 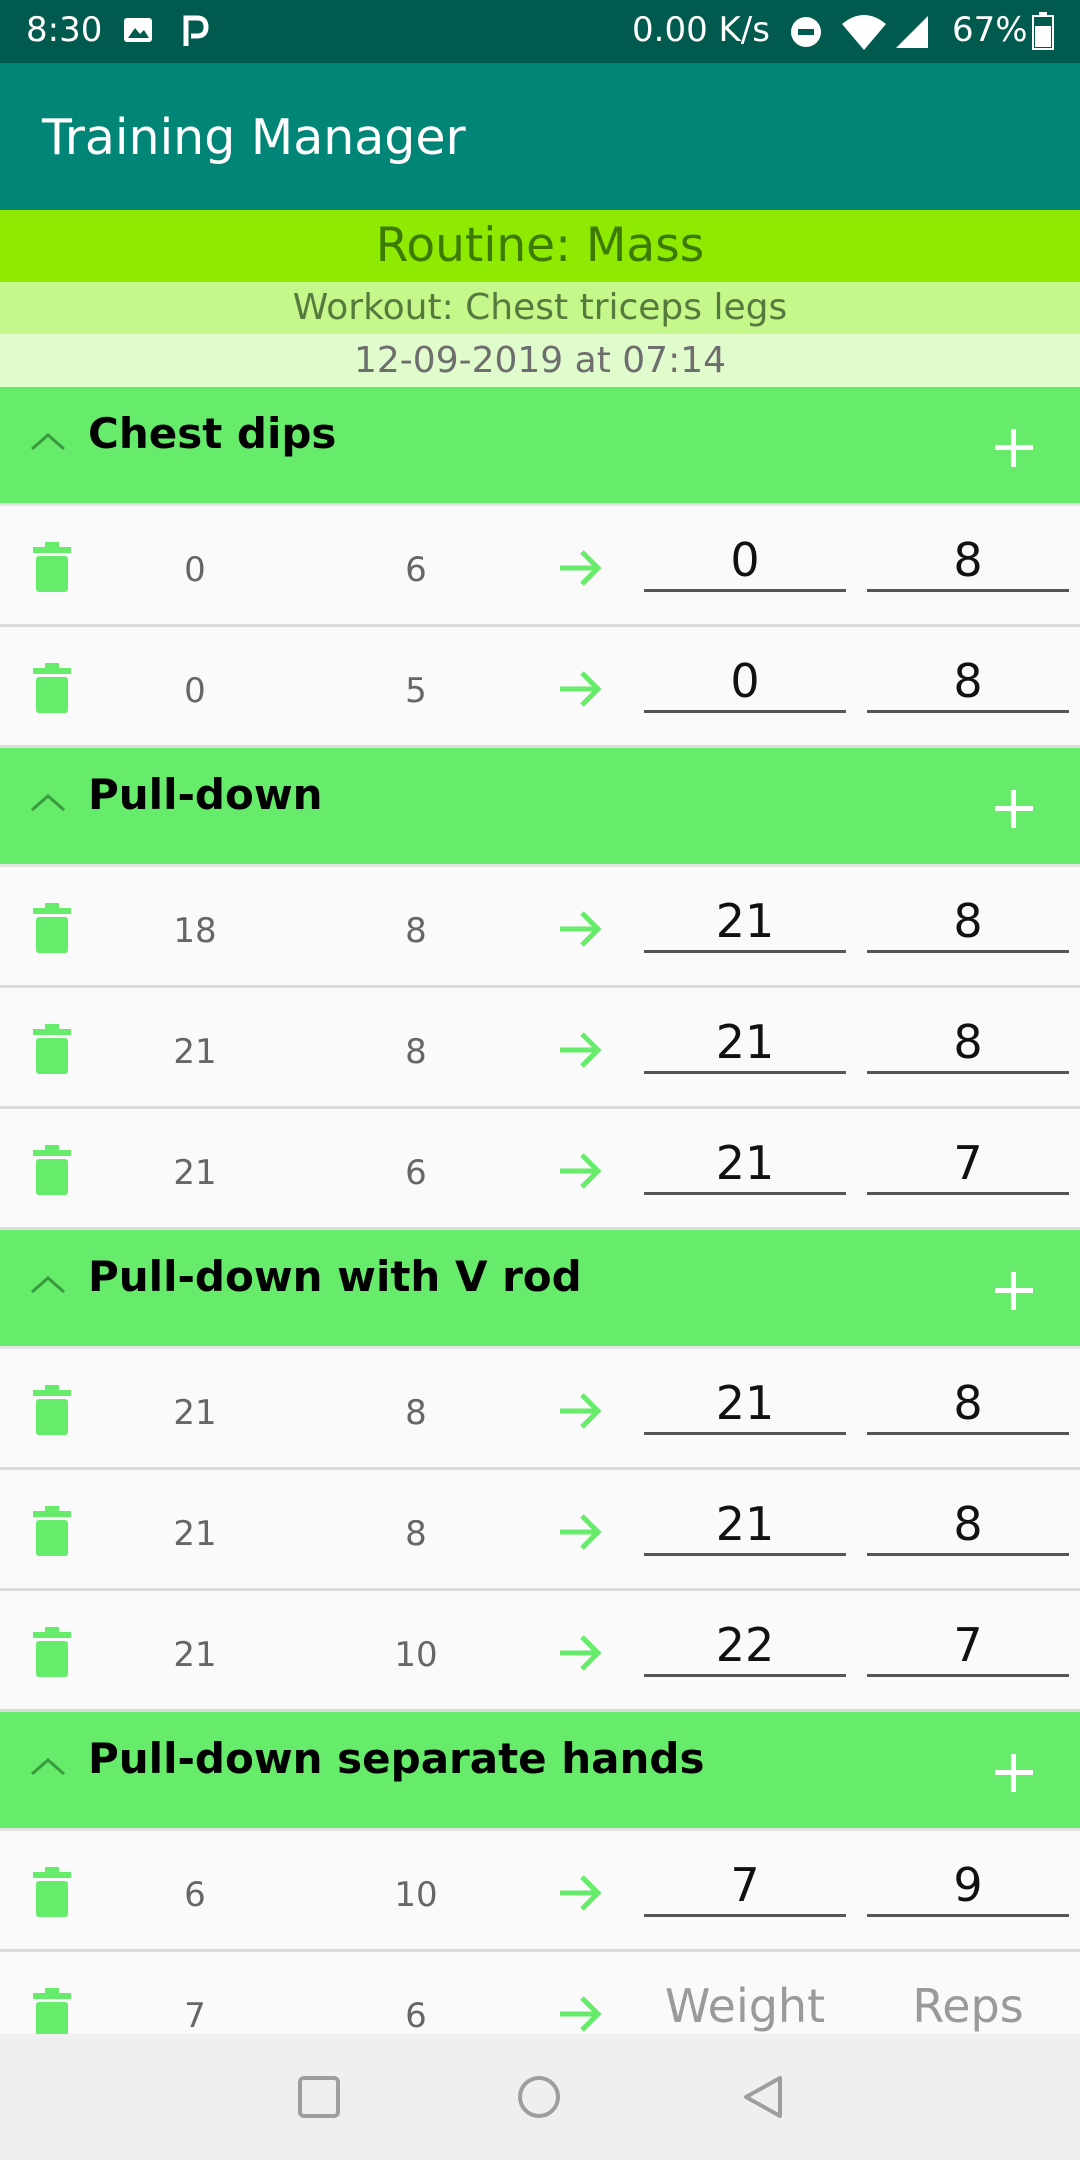 I want to click on previous-weight: 7, so click(x=195, y=2015).